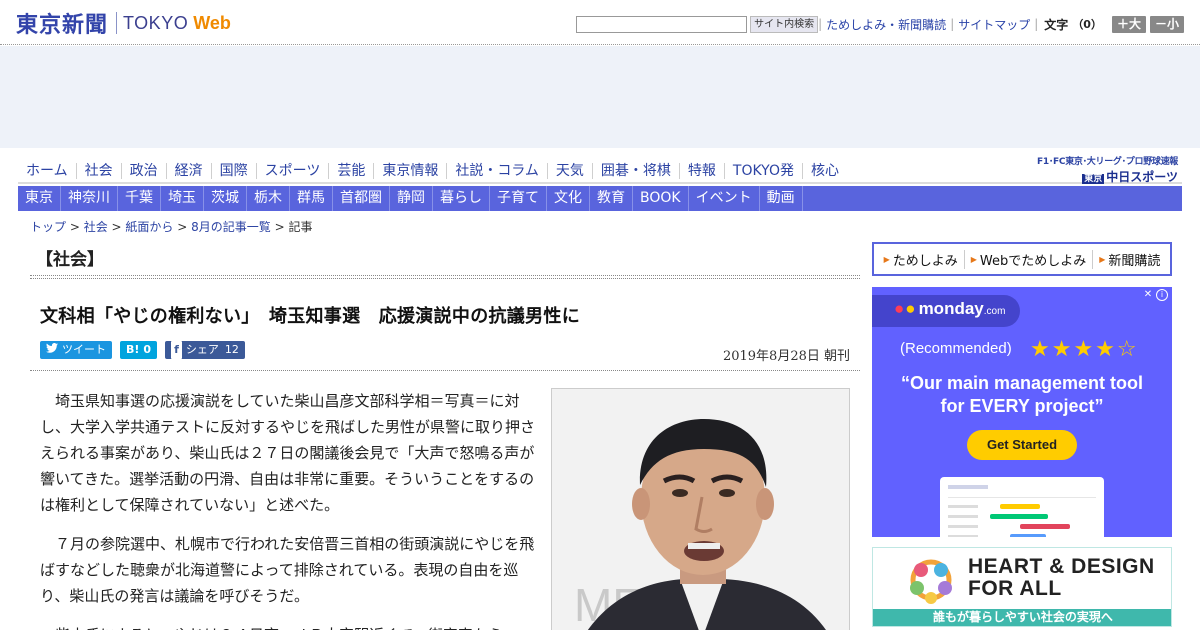  Describe the element at coordinates (352, 170) in the screenshot. I see `main-nav-item: 芸能` at that location.